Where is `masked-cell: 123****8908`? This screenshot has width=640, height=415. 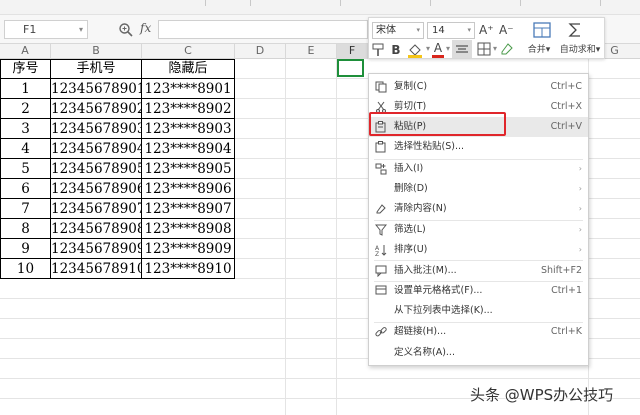
masked-cell: 123****8908 is located at coordinates (188, 229).